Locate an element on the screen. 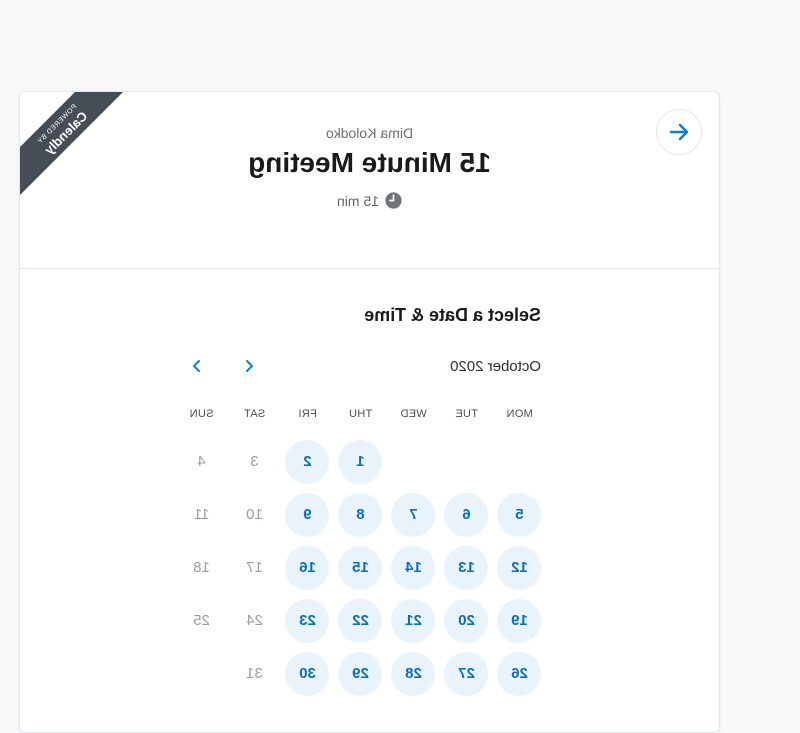  available-day-button: 23 is located at coordinates (307, 620).